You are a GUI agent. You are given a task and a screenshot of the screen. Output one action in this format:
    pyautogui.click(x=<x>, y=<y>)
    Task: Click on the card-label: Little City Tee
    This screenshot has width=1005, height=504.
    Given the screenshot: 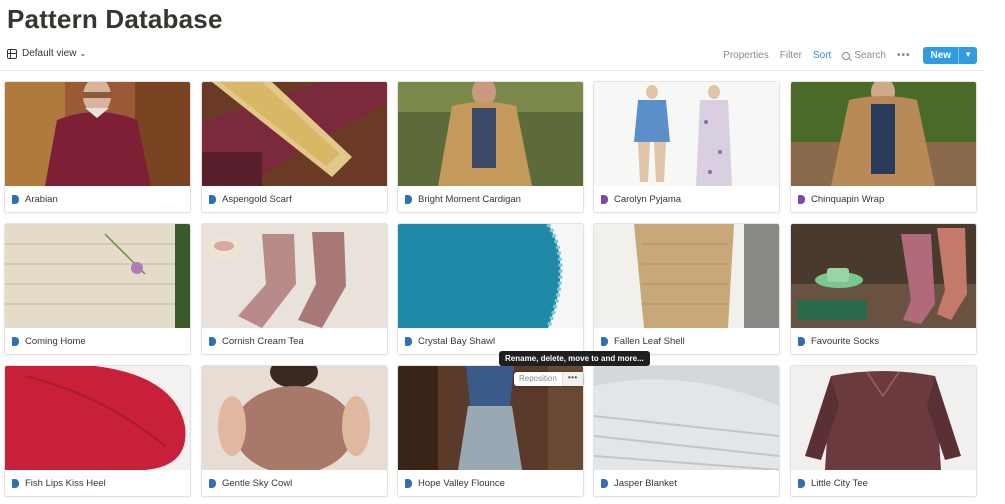 What is the action you would take?
    pyautogui.click(x=839, y=483)
    